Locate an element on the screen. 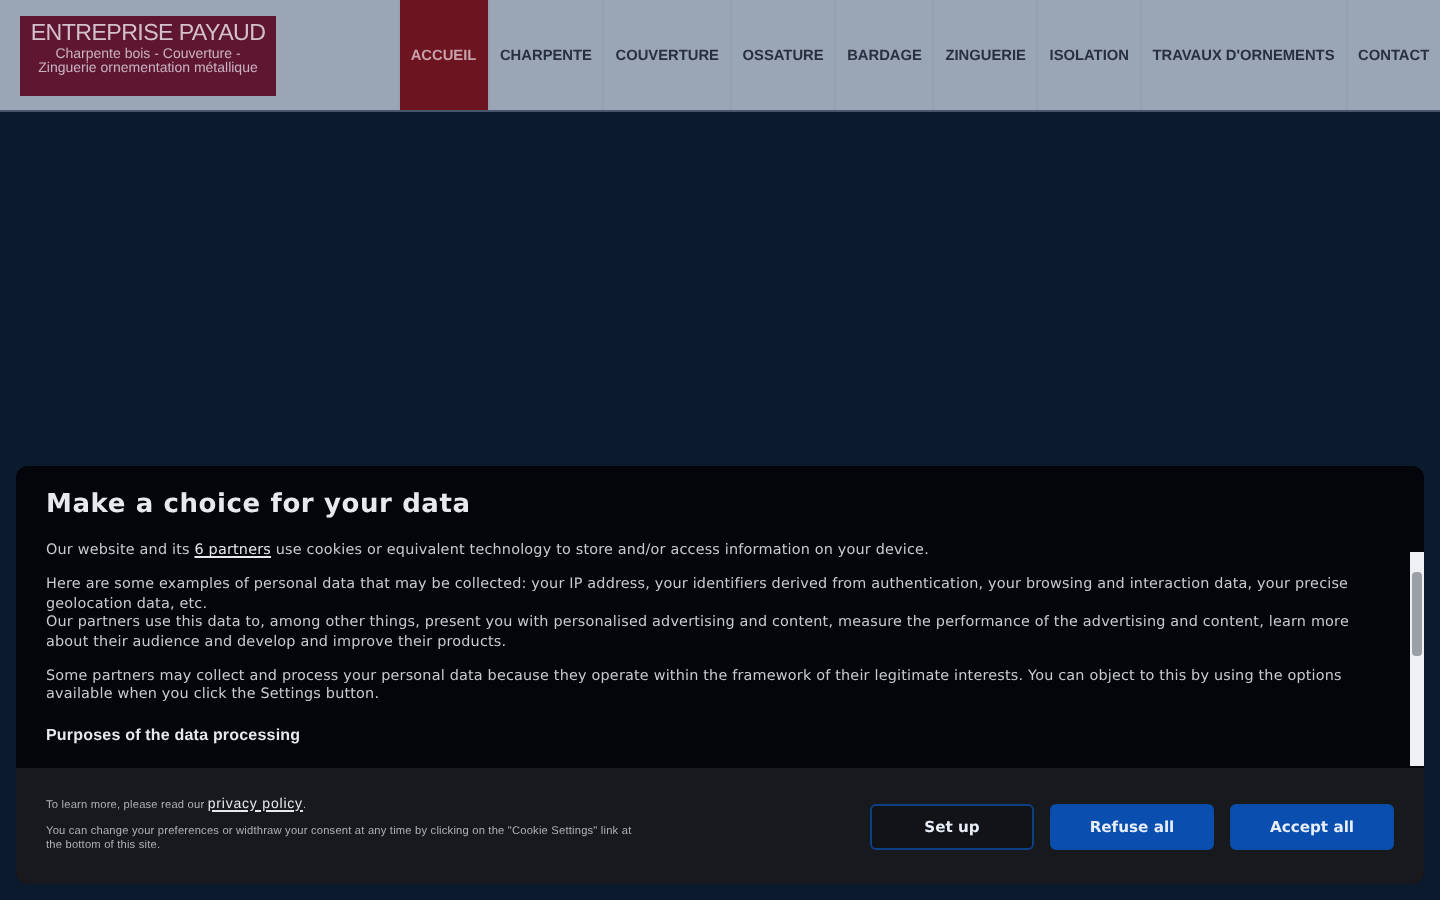  scrollbar is located at coordinates (1417, 659).